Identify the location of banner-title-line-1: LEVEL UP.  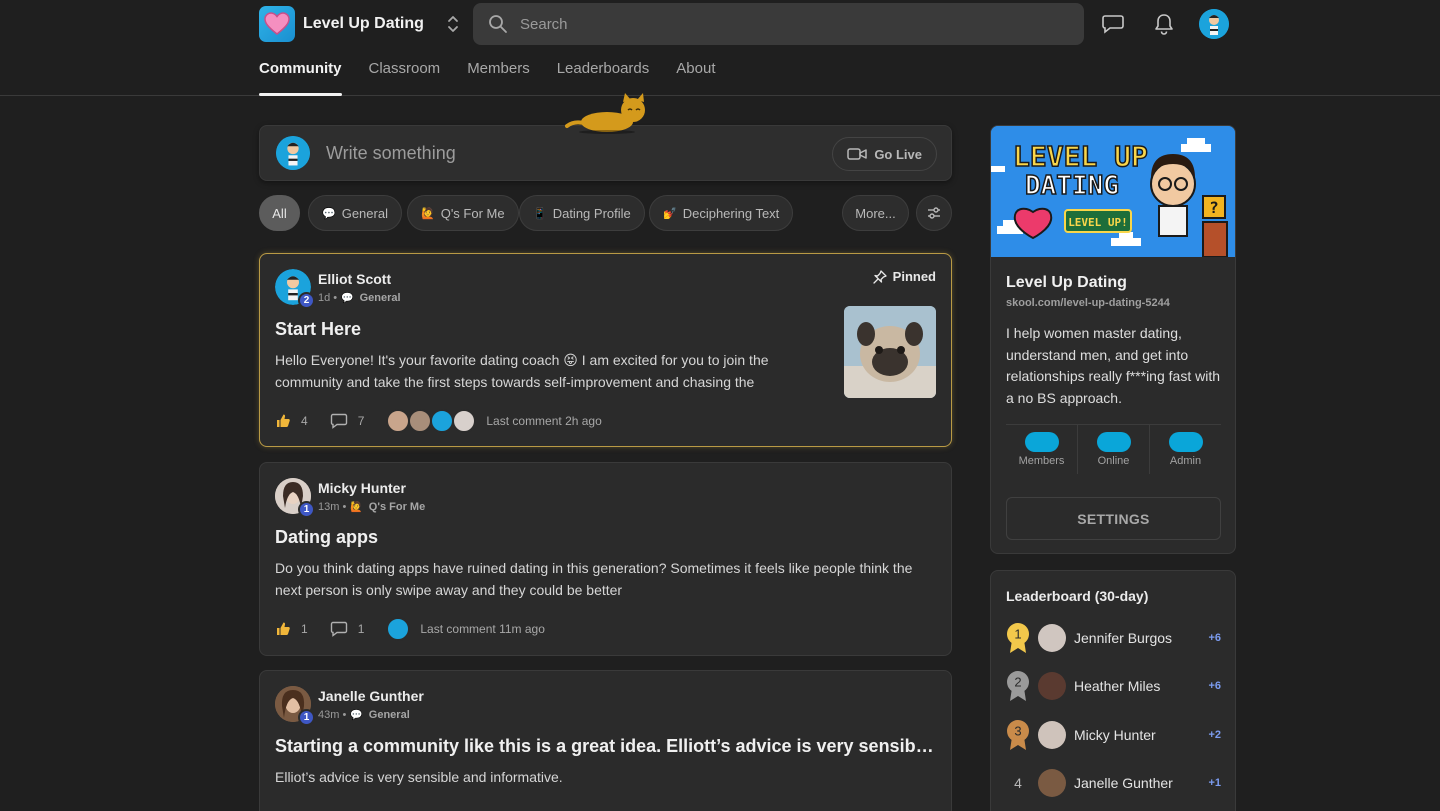
(1080, 156).